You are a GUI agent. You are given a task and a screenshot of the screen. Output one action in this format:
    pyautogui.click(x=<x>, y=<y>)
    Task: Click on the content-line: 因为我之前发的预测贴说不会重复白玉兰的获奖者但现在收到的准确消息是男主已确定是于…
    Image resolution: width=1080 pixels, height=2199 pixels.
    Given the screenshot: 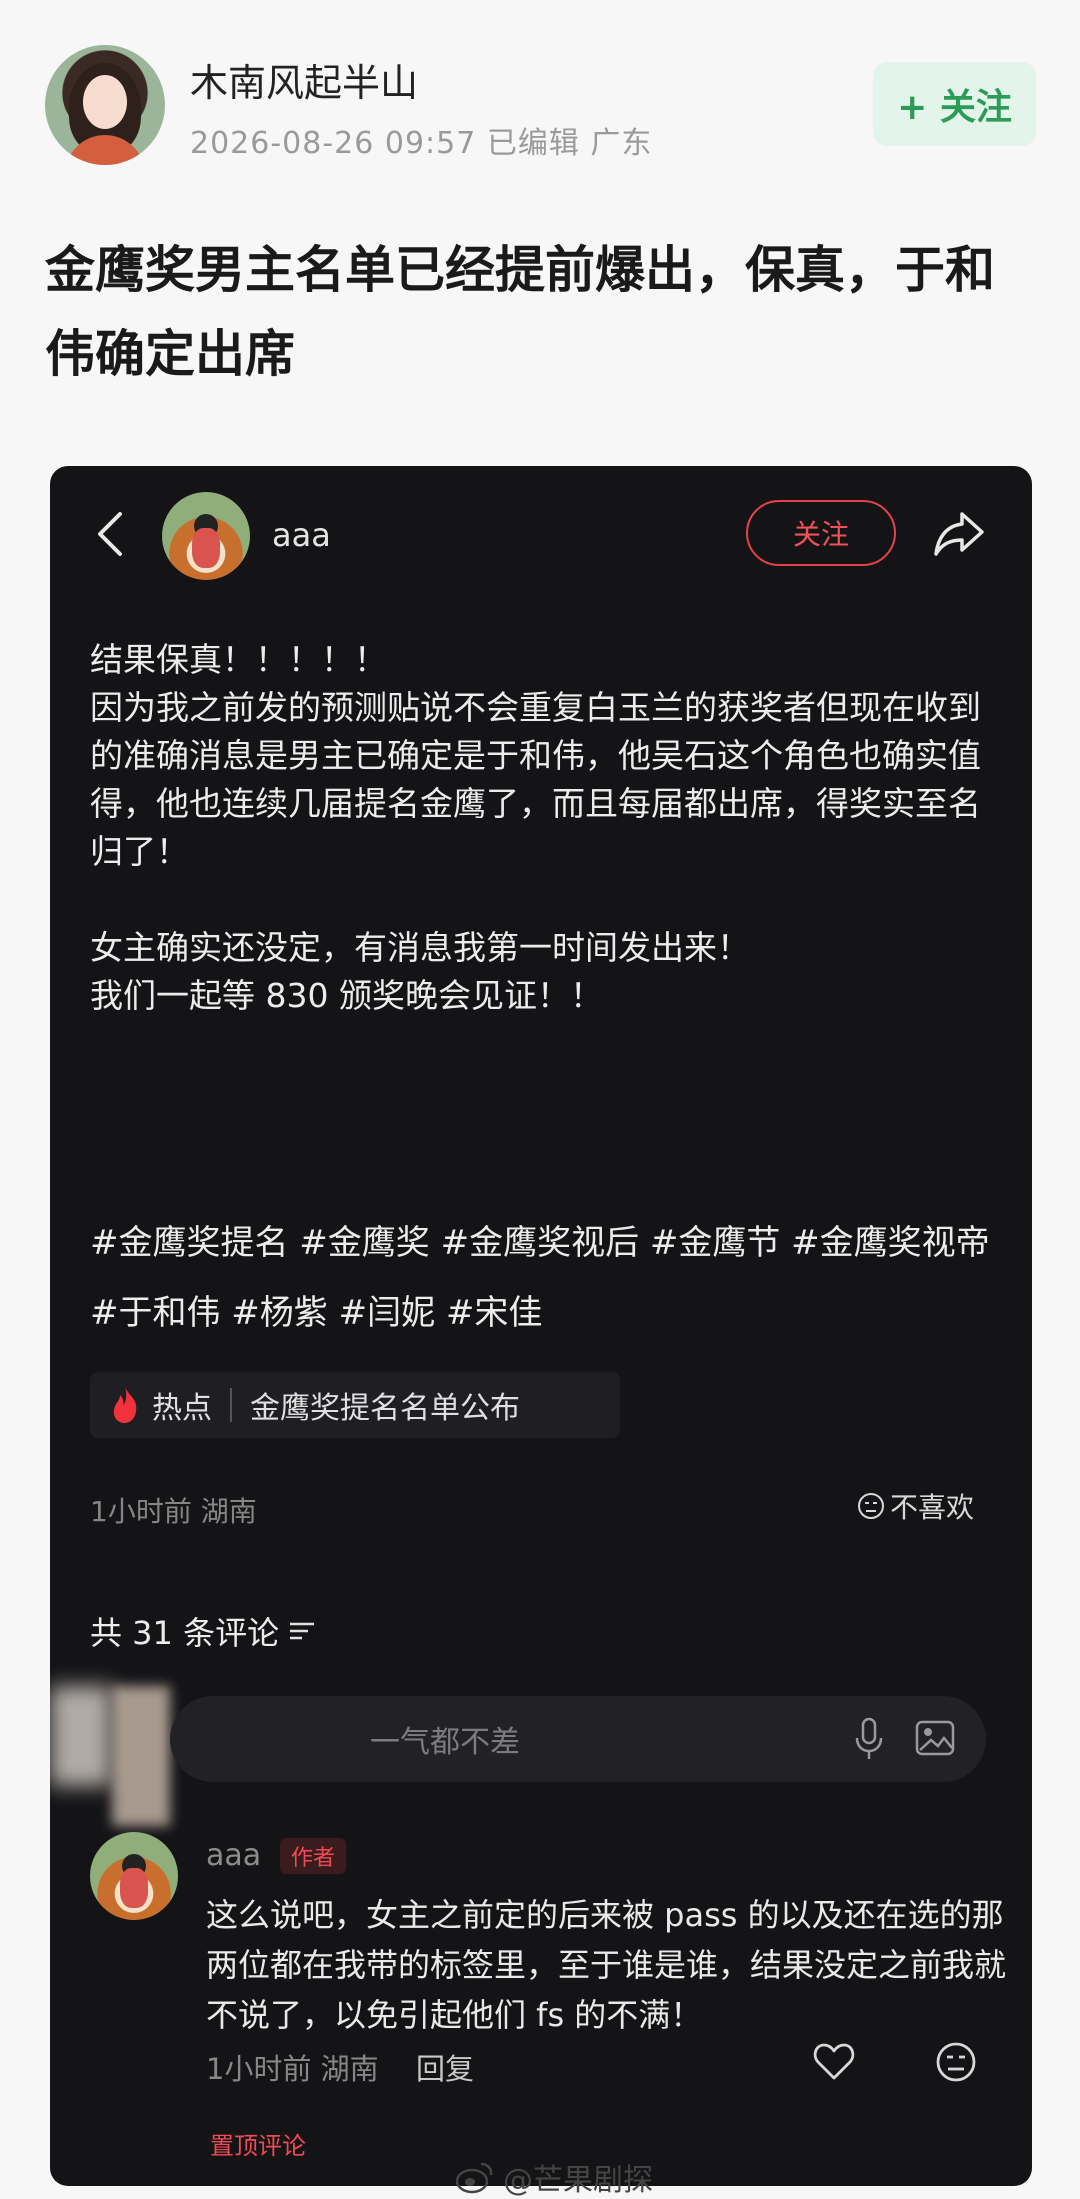 What is the action you would take?
    pyautogui.click(x=535, y=779)
    